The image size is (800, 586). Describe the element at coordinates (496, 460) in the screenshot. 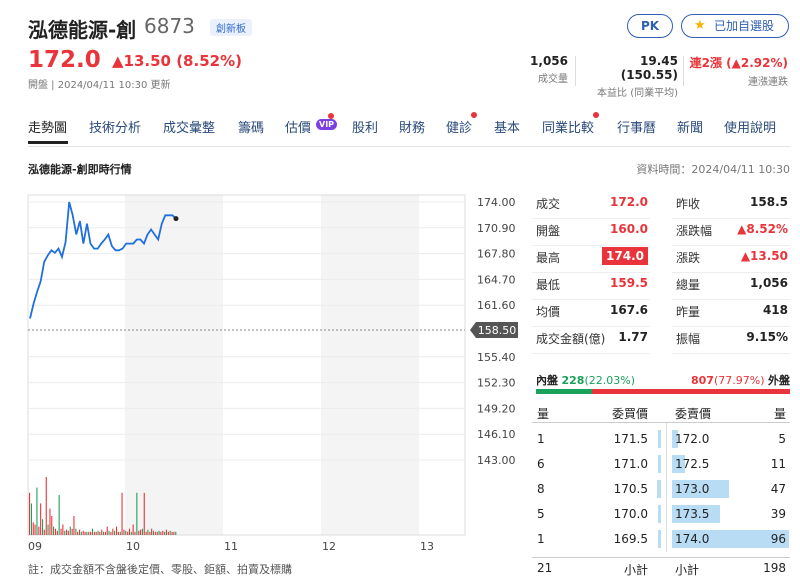

I see `y-tick-label: 143.00` at that location.